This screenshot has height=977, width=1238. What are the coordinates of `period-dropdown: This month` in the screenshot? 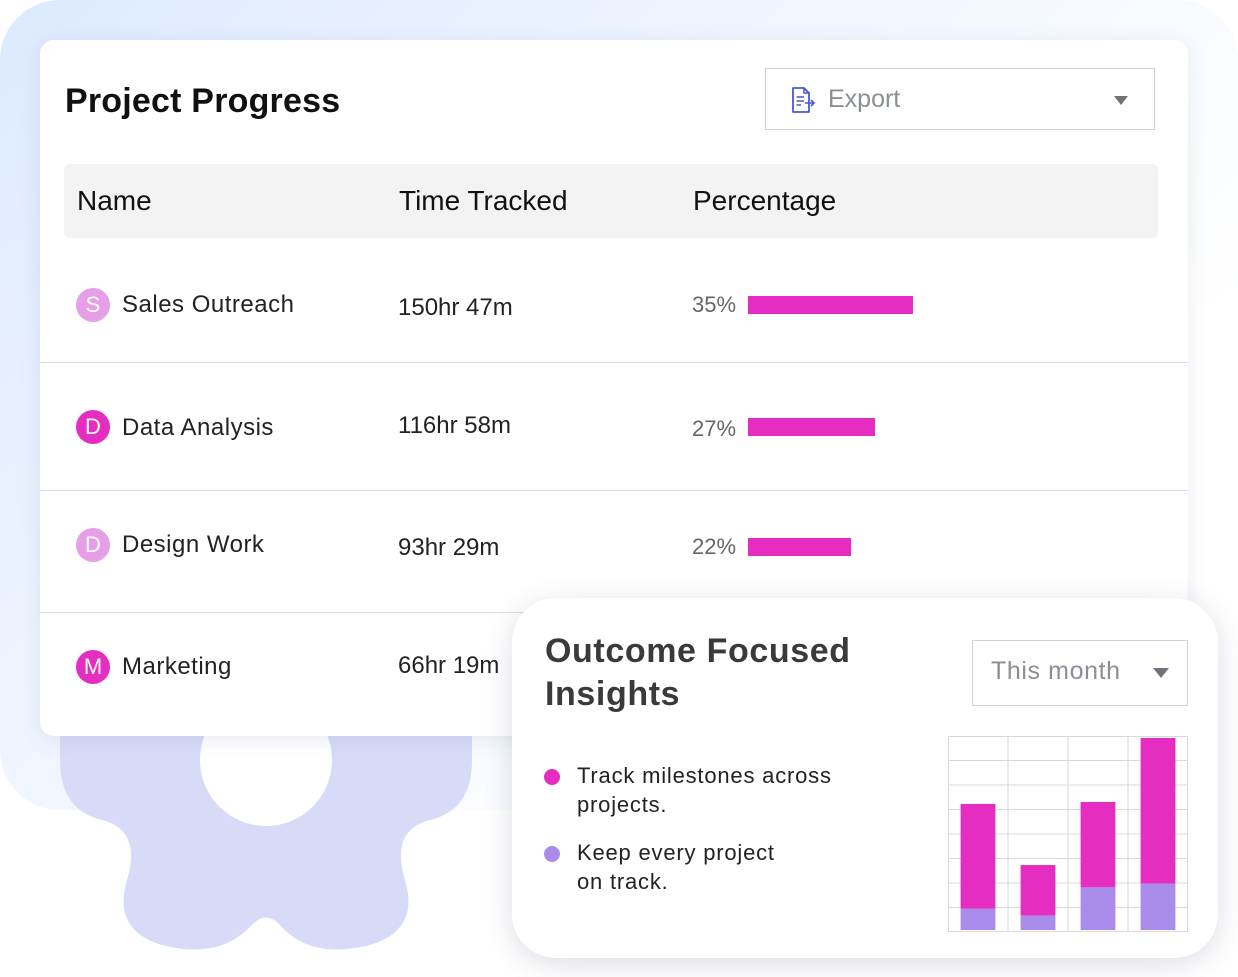 It's located at (1080, 673).